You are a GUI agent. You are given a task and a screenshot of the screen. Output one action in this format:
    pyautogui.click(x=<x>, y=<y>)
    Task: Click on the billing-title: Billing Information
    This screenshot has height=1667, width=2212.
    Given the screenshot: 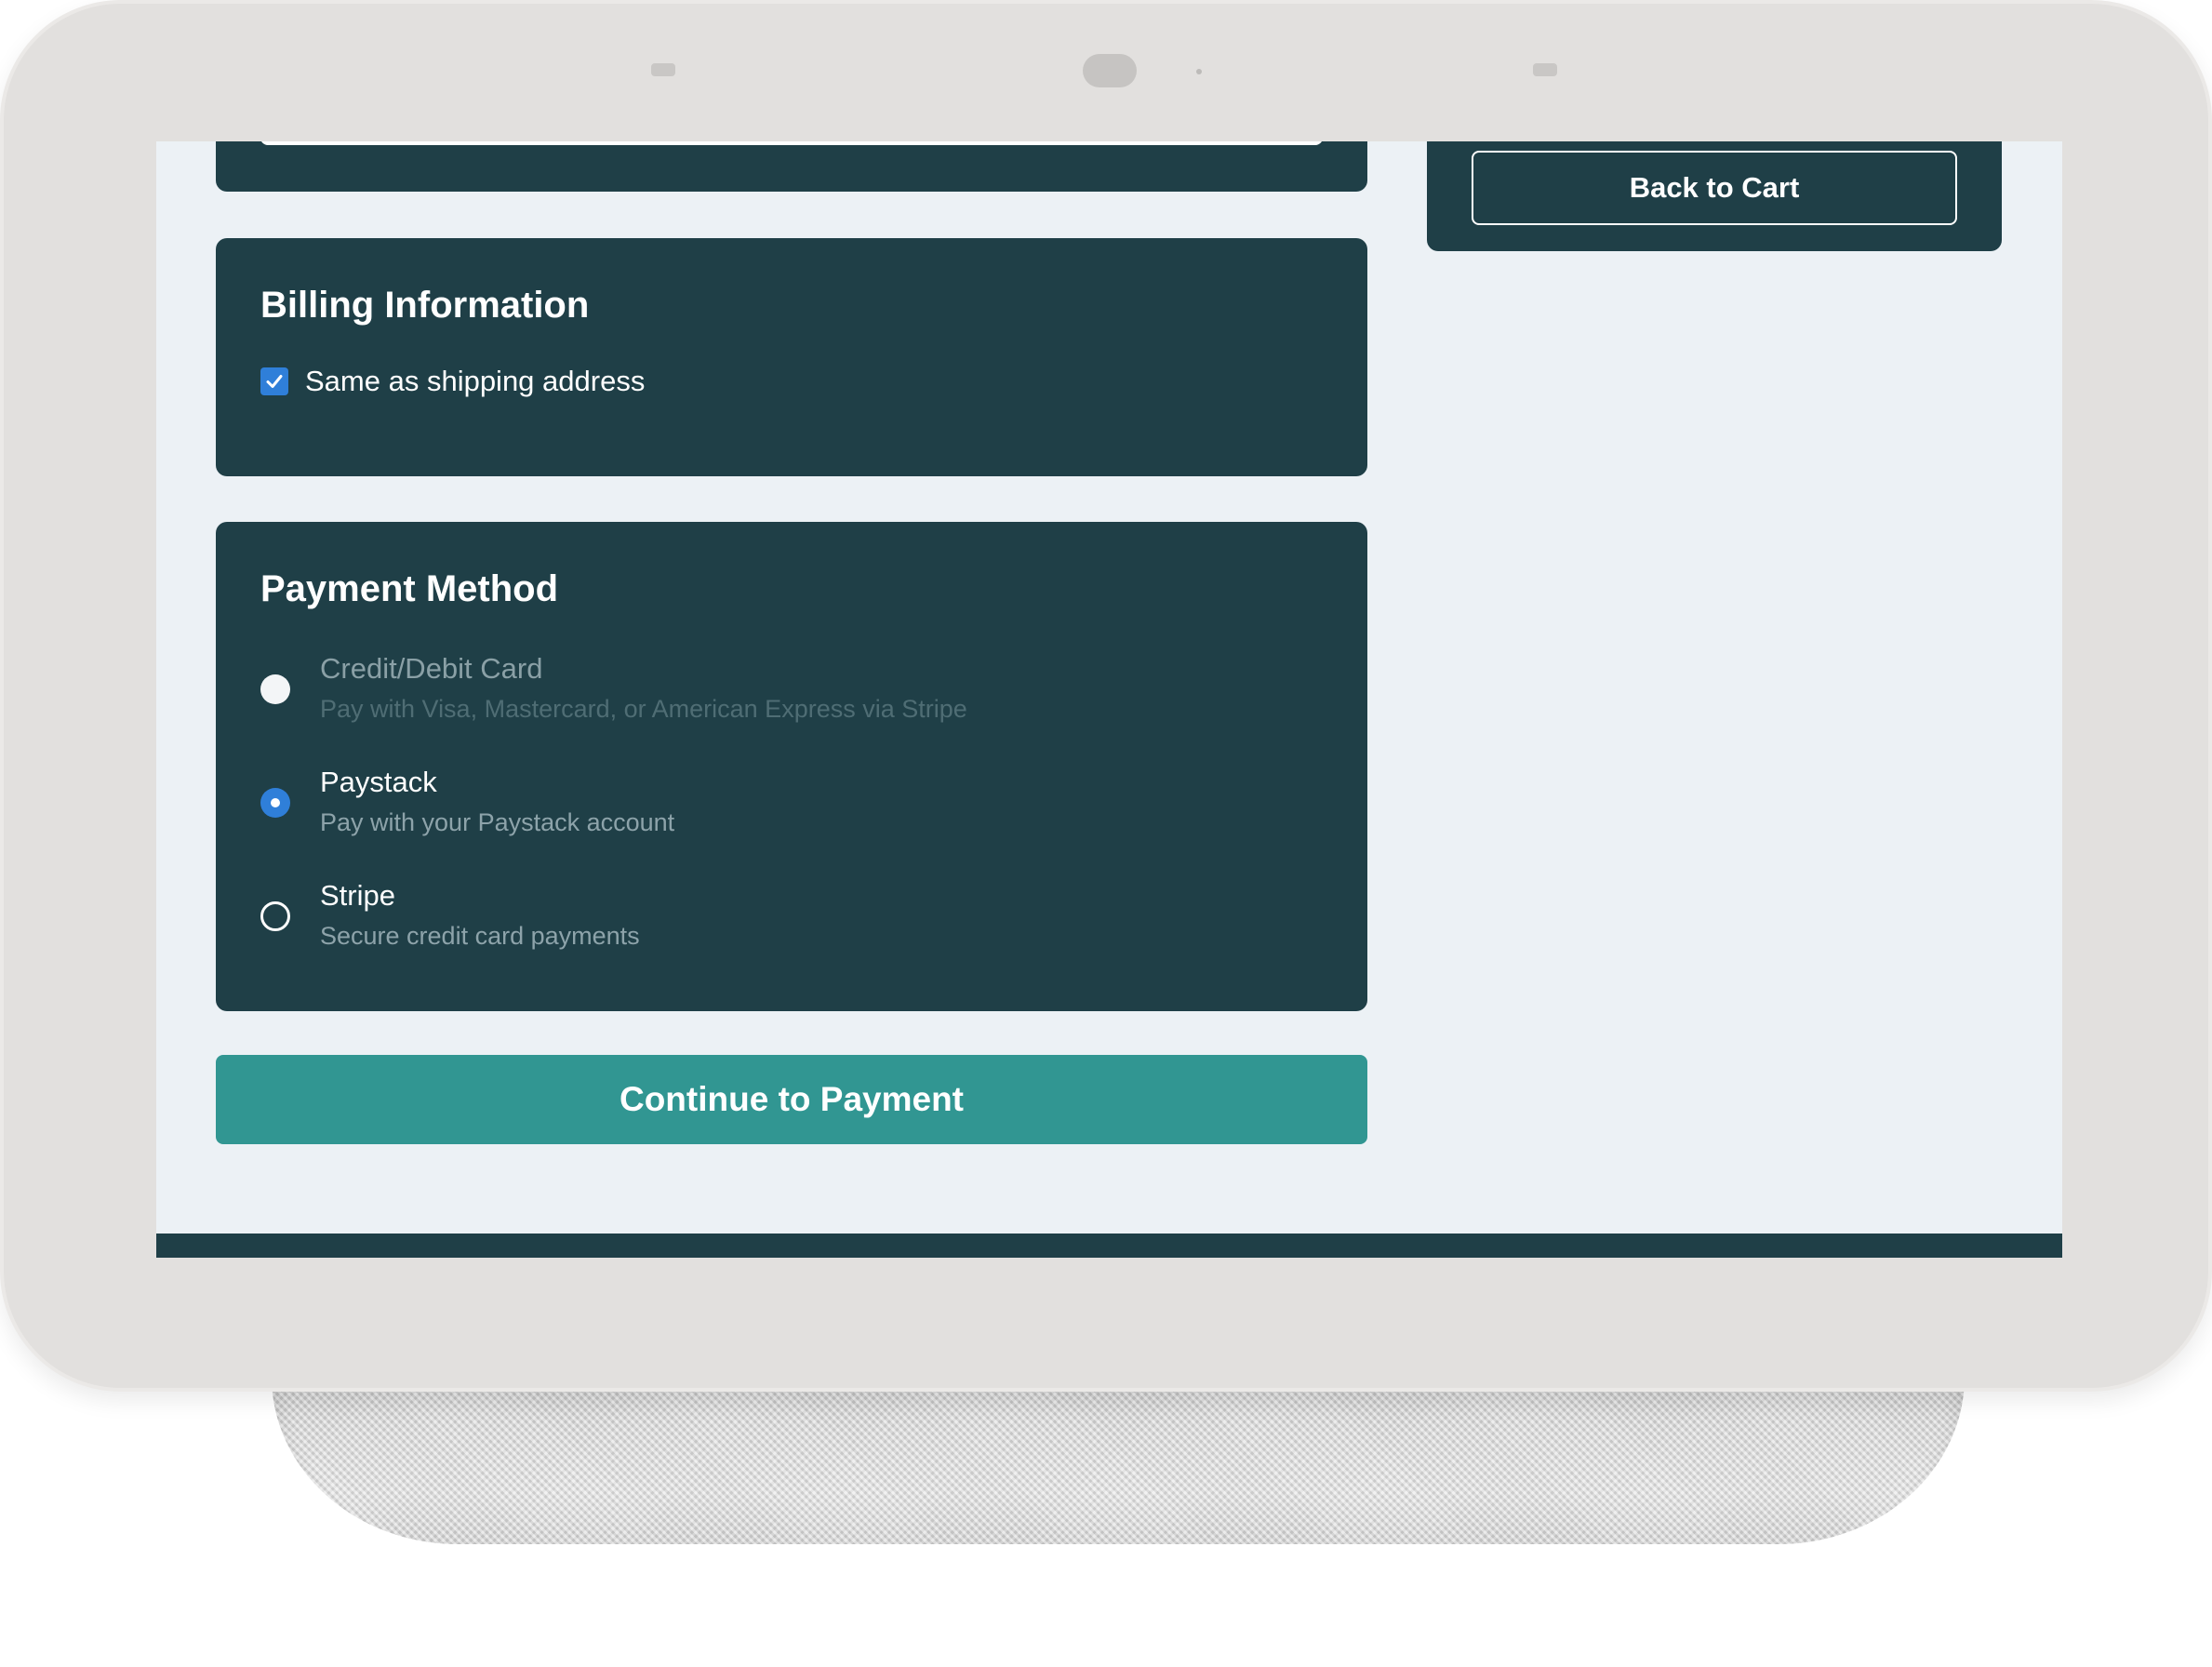 What is the action you would take?
    pyautogui.click(x=425, y=305)
    